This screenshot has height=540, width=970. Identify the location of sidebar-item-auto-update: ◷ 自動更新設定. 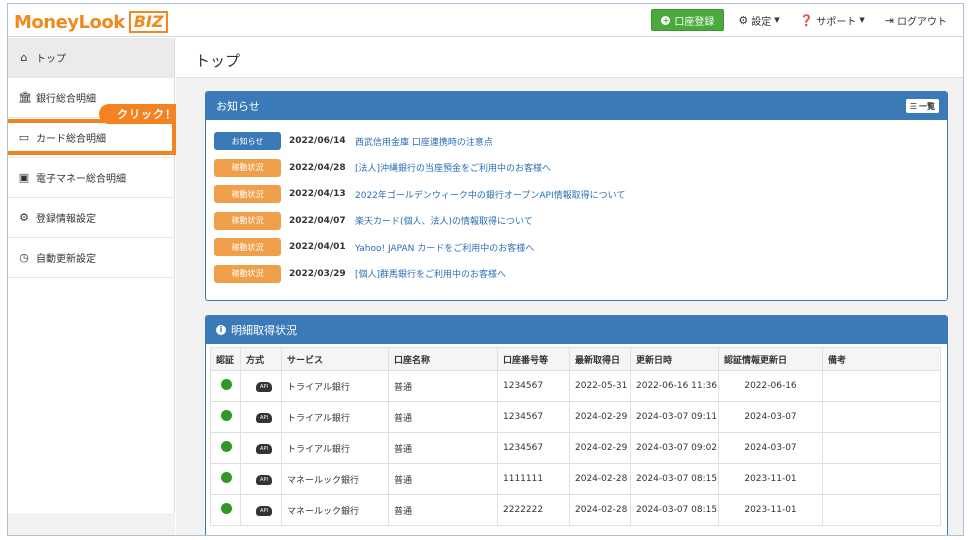
(91, 258).